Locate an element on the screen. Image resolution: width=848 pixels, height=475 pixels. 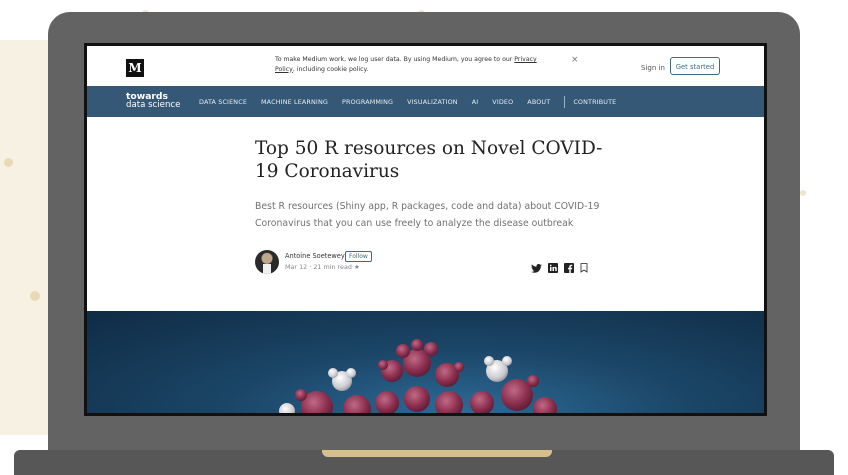
nav-item-visualization: VISUALIZATION is located at coordinates (432, 102).